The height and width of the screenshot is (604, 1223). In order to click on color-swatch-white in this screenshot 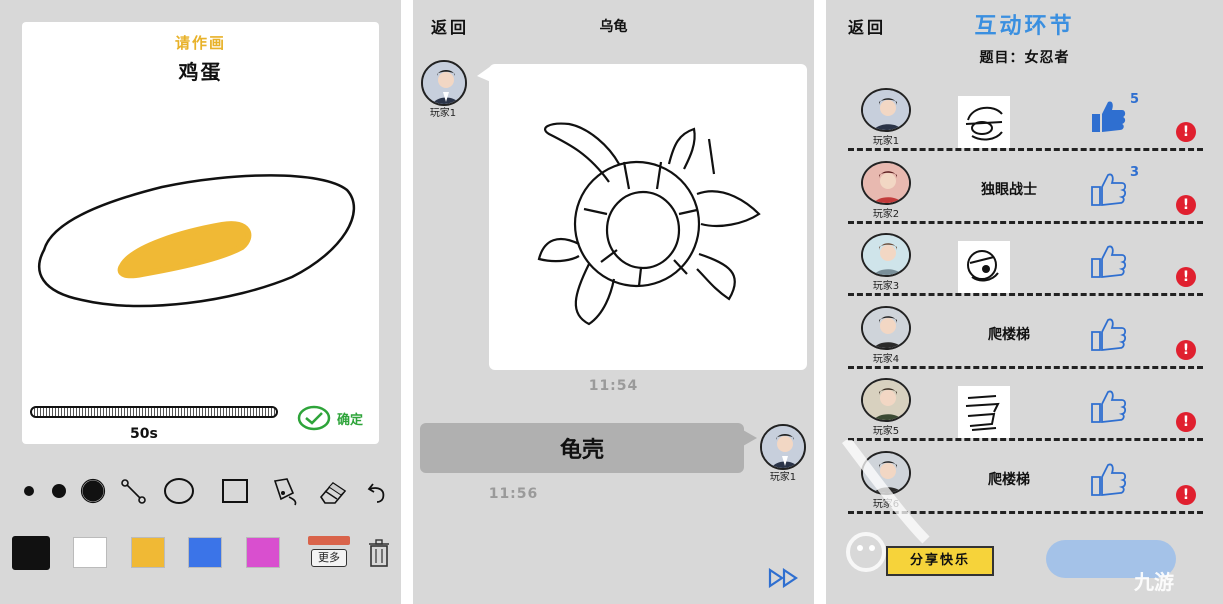, I will do `click(90, 552)`.